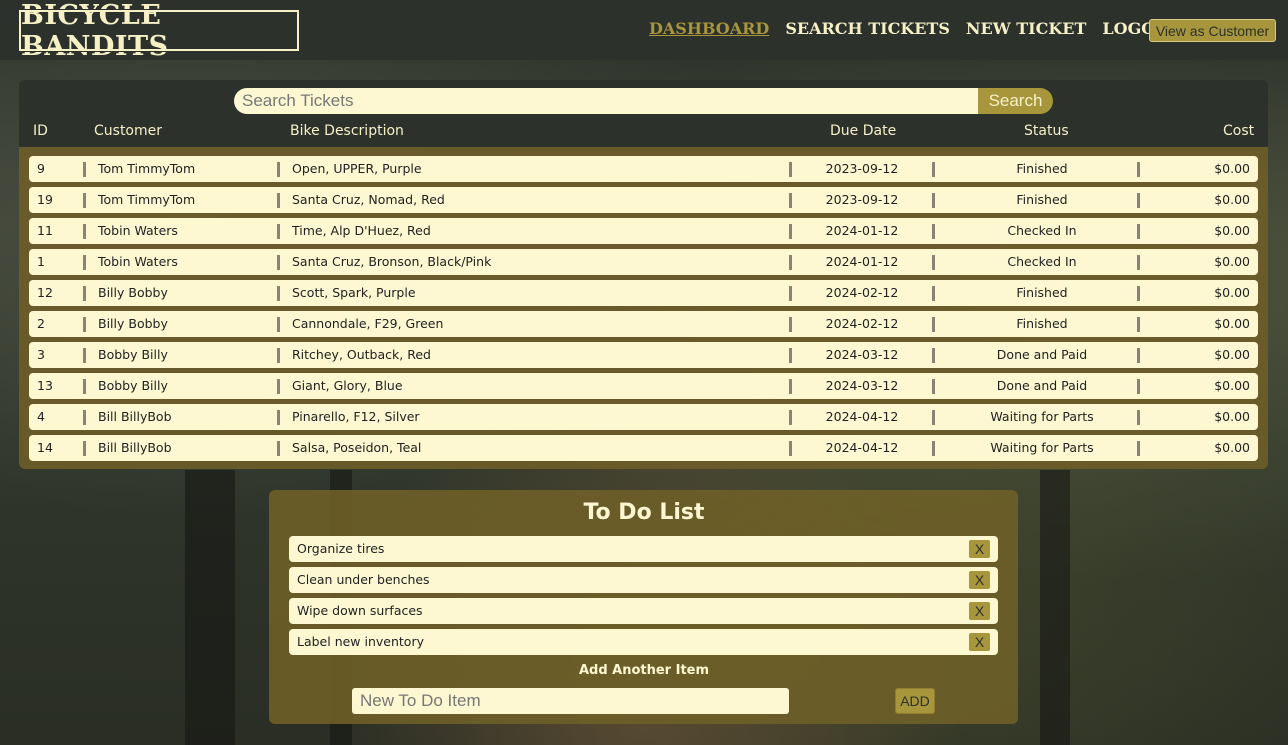 The image size is (1288, 745). Describe the element at coordinates (1239, 131) in the screenshot. I see `column-header-cost: Cost` at that location.